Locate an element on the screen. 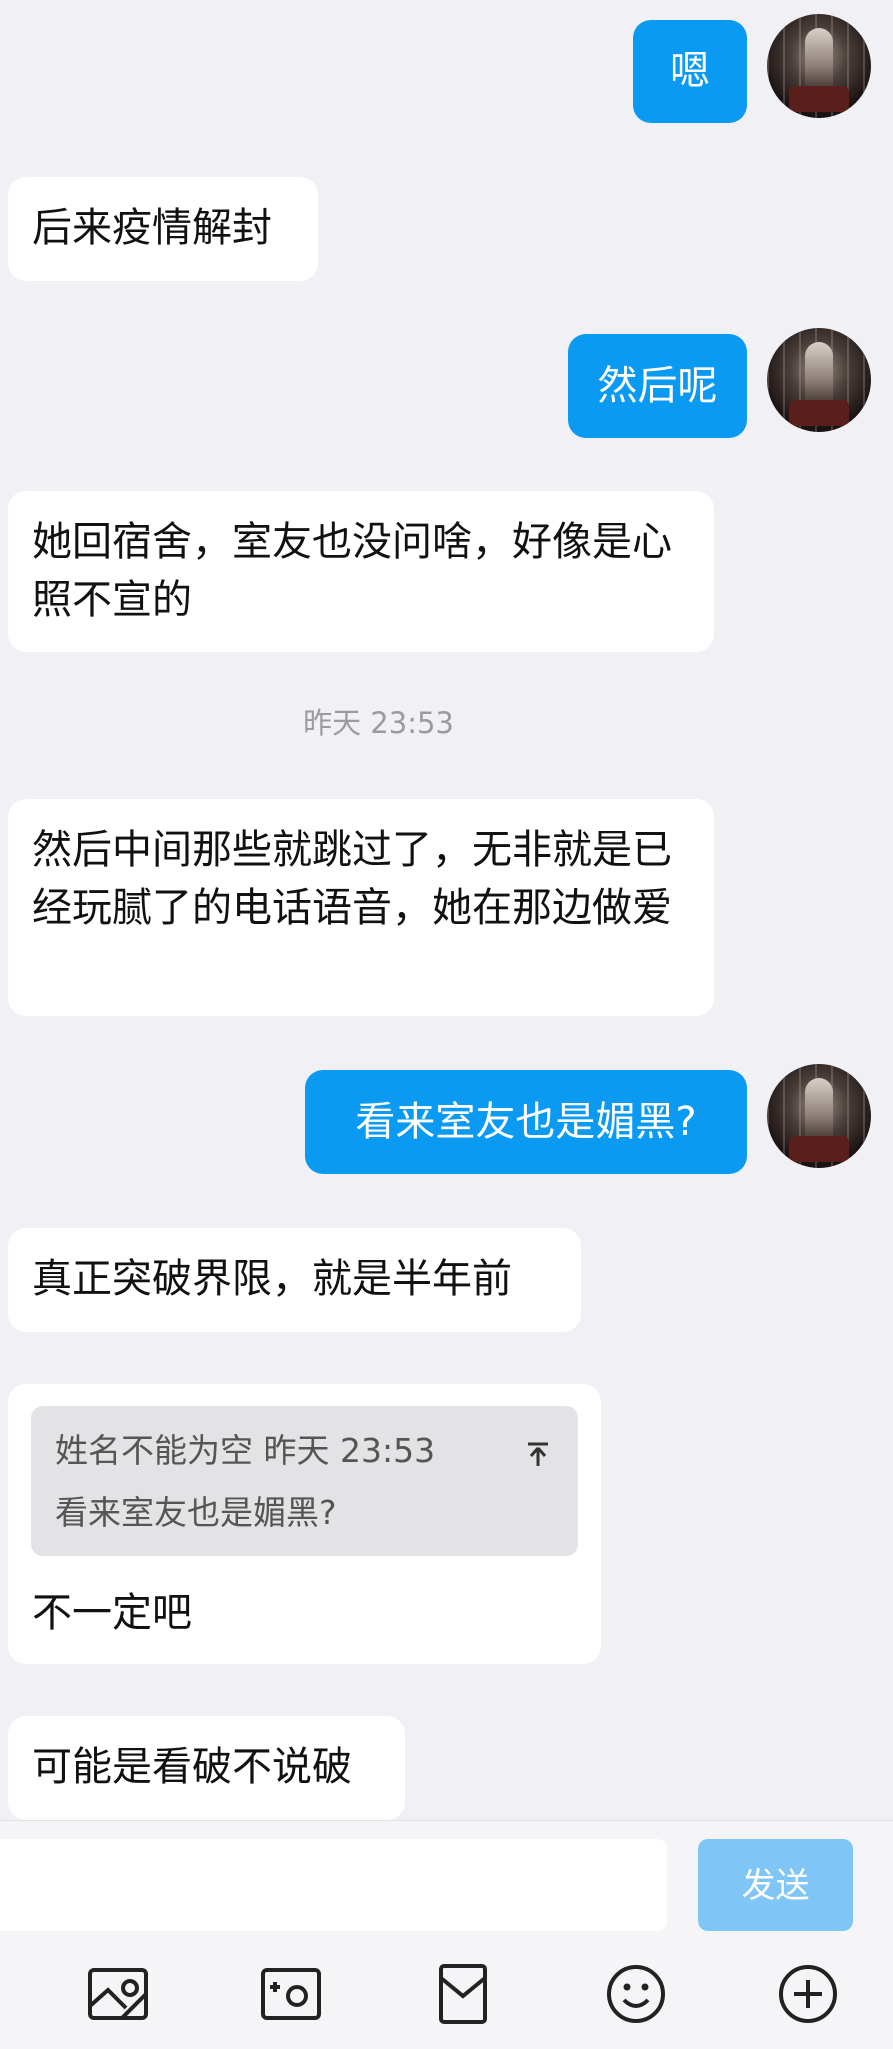 This screenshot has width=893, height=2049. arrow-up-icon is located at coordinates (538, 1459).